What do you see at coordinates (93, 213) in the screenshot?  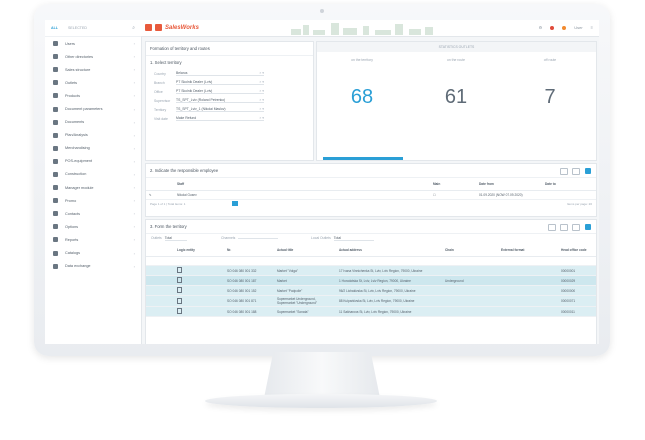 I see `sidebar-item: Contacts ›` at bounding box center [93, 213].